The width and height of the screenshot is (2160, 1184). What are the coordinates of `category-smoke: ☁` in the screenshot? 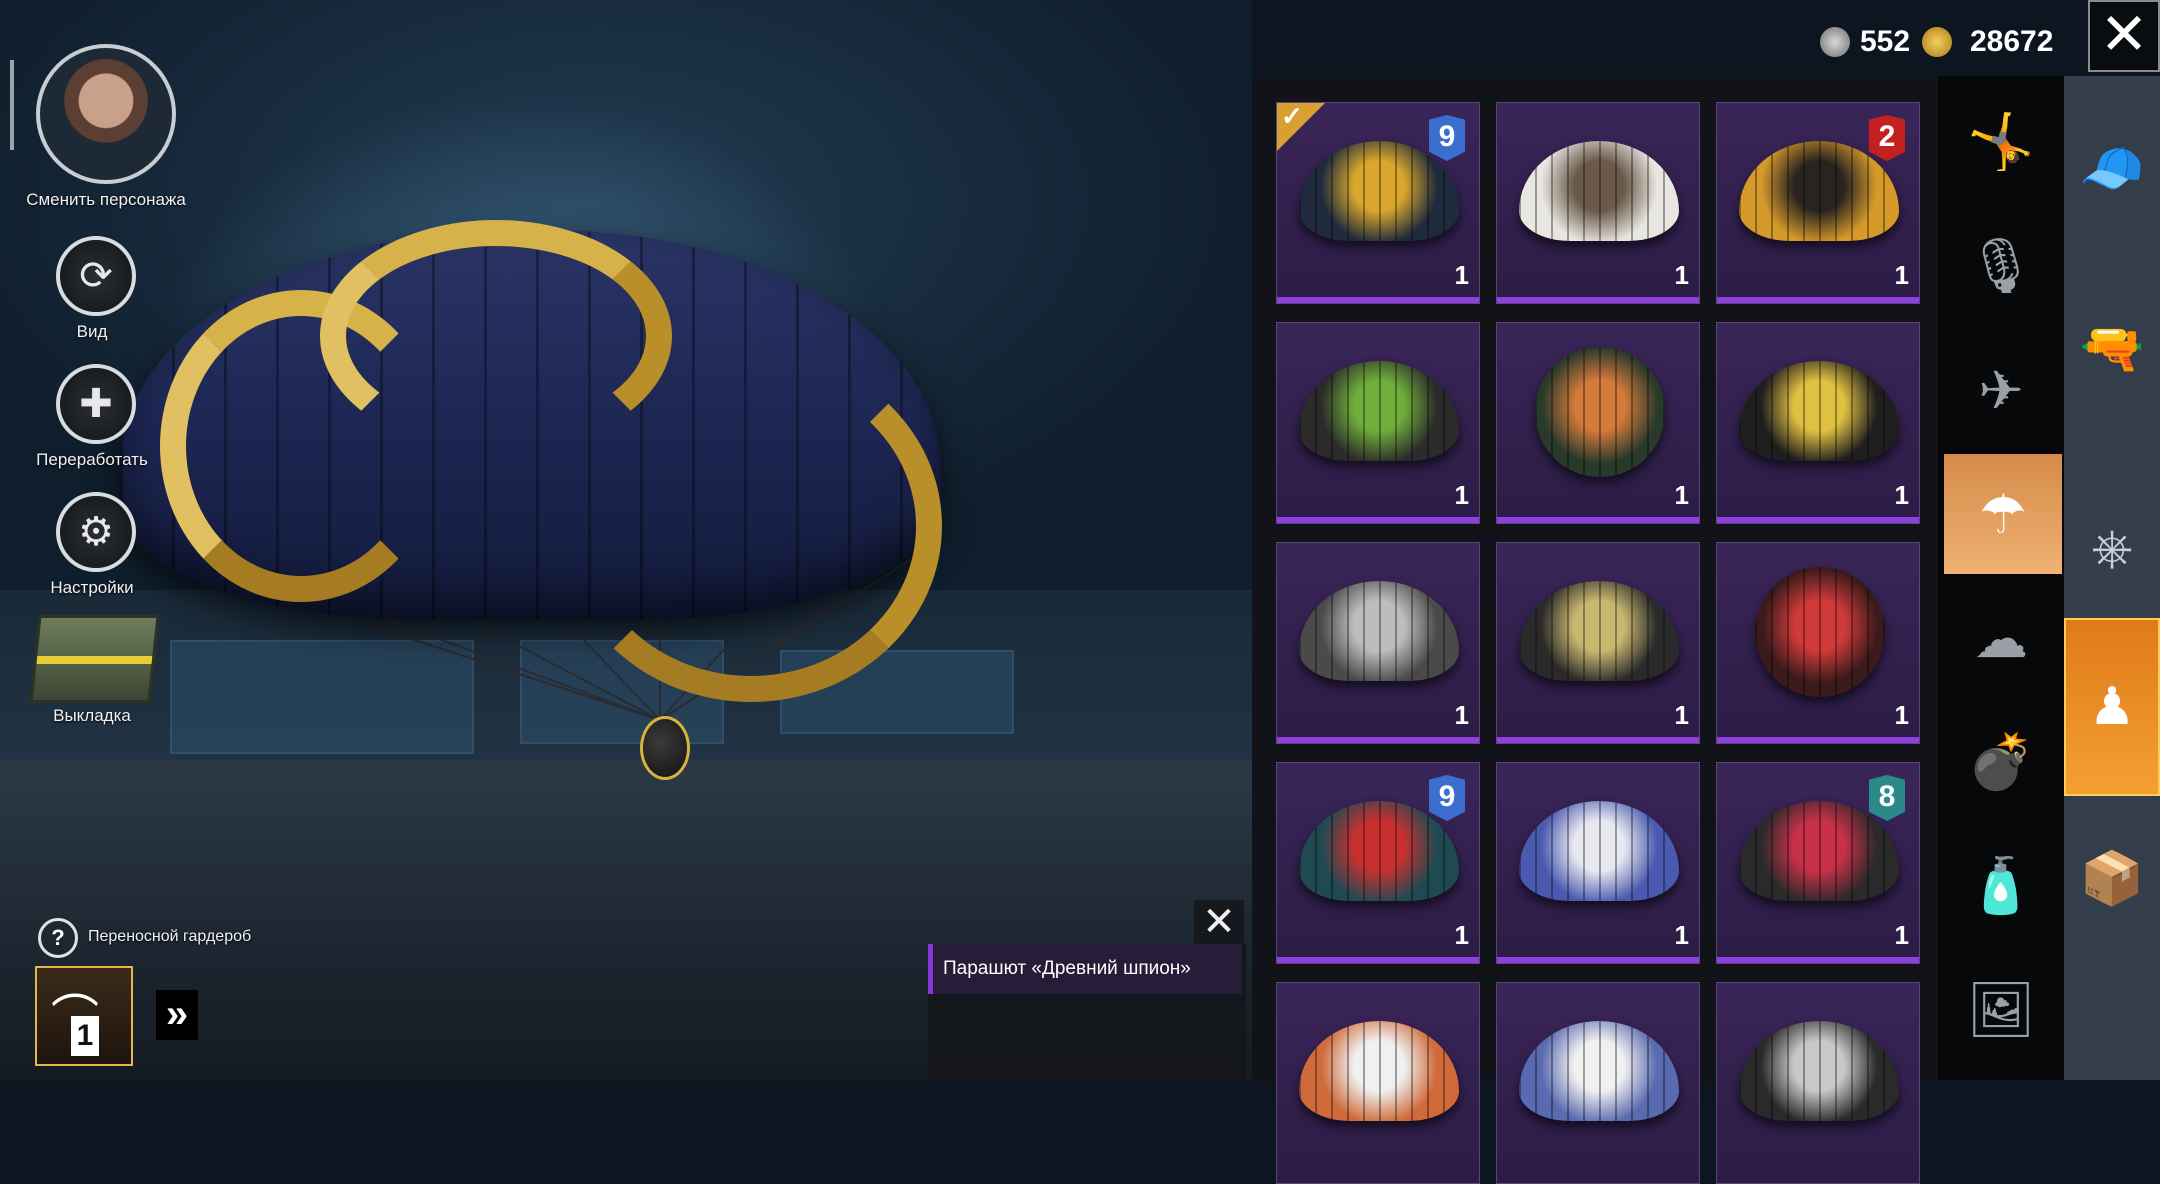 It's located at (2001, 638).